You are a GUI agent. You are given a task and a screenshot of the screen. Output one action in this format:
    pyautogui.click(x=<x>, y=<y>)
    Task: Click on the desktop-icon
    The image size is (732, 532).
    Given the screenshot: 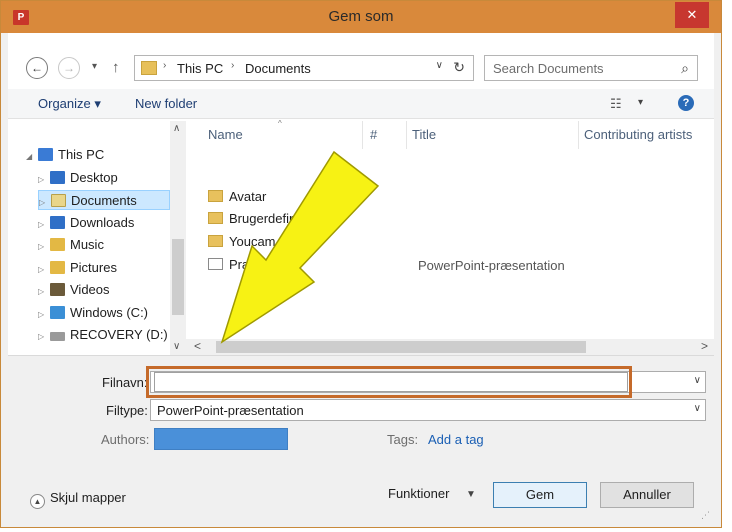 What is the action you would take?
    pyautogui.click(x=57, y=177)
    